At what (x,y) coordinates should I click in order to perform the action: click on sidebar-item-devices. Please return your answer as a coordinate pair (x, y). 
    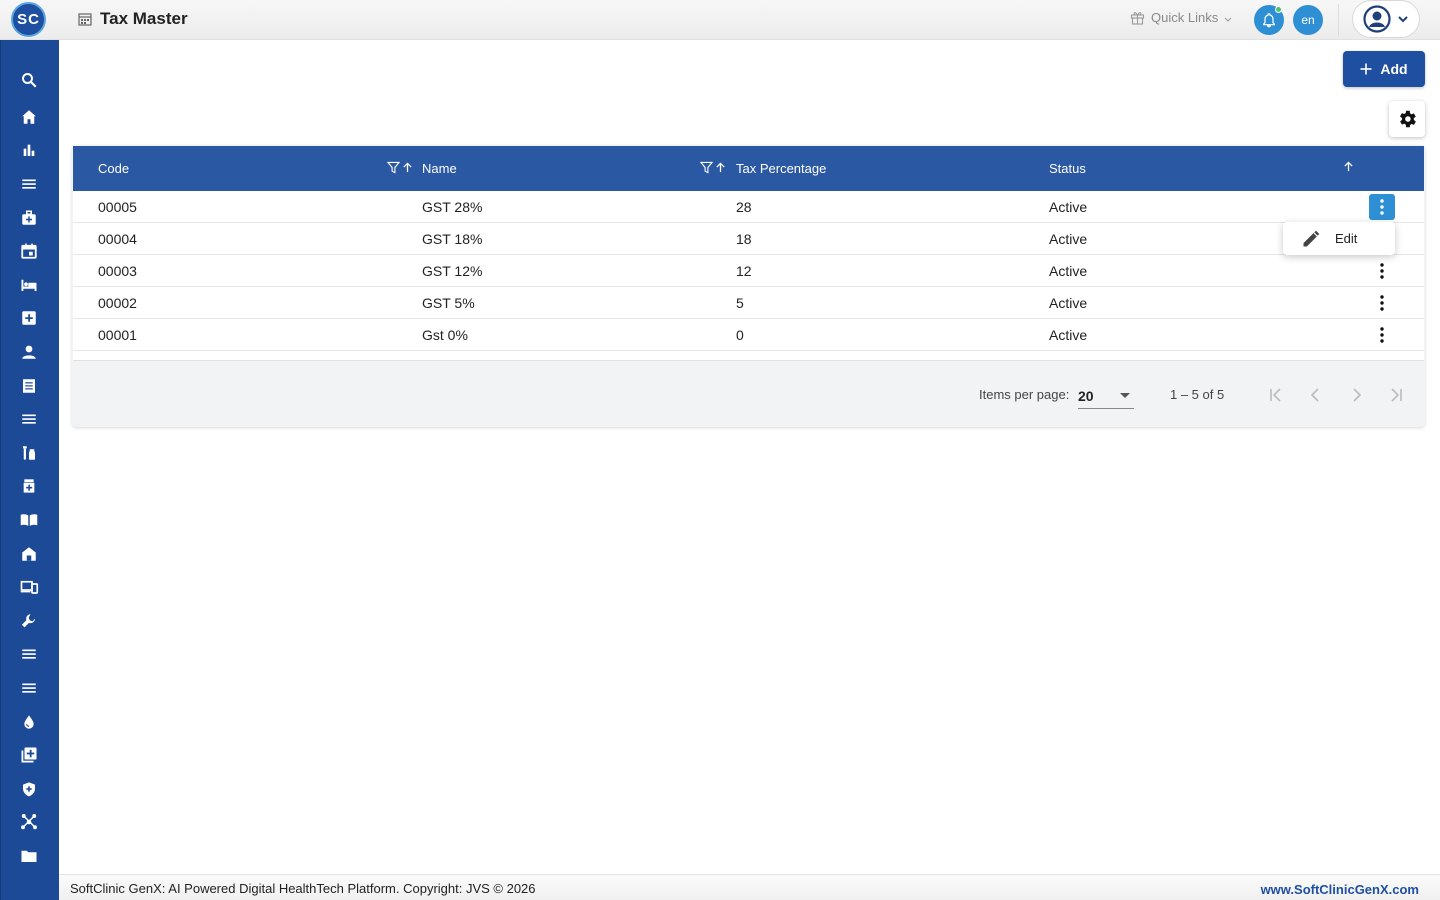
    Looking at the image, I should click on (29, 587).